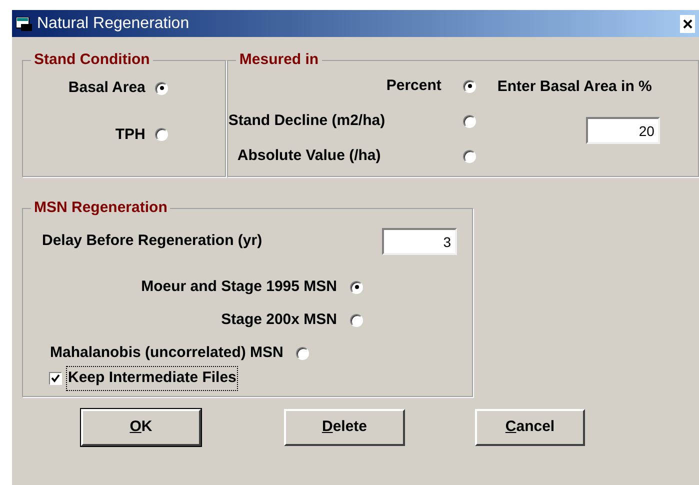  I want to click on group-title: MSN Regeneration, so click(100, 208).